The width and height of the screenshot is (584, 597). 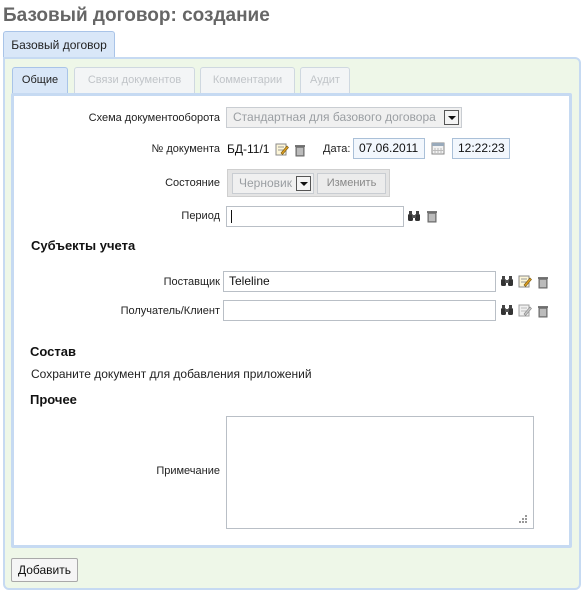 What do you see at coordinates (325, 80) in the screenshot?
I see `tab-audit: Аудит` at bounding box center [325, 80].